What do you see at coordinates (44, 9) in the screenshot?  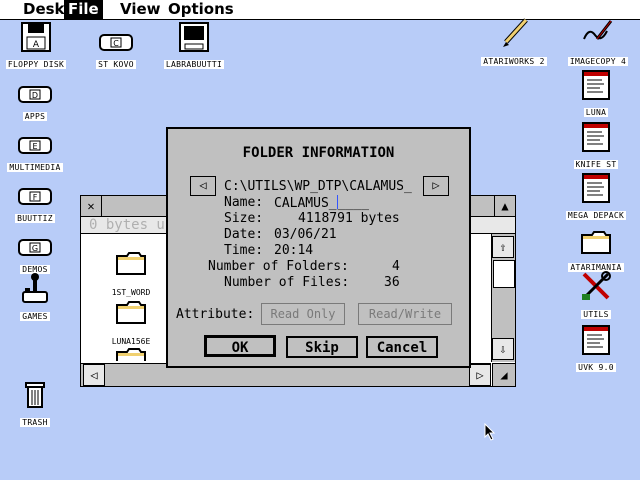 I see `menu-desk: Desk` at bounding box center [44, 9].